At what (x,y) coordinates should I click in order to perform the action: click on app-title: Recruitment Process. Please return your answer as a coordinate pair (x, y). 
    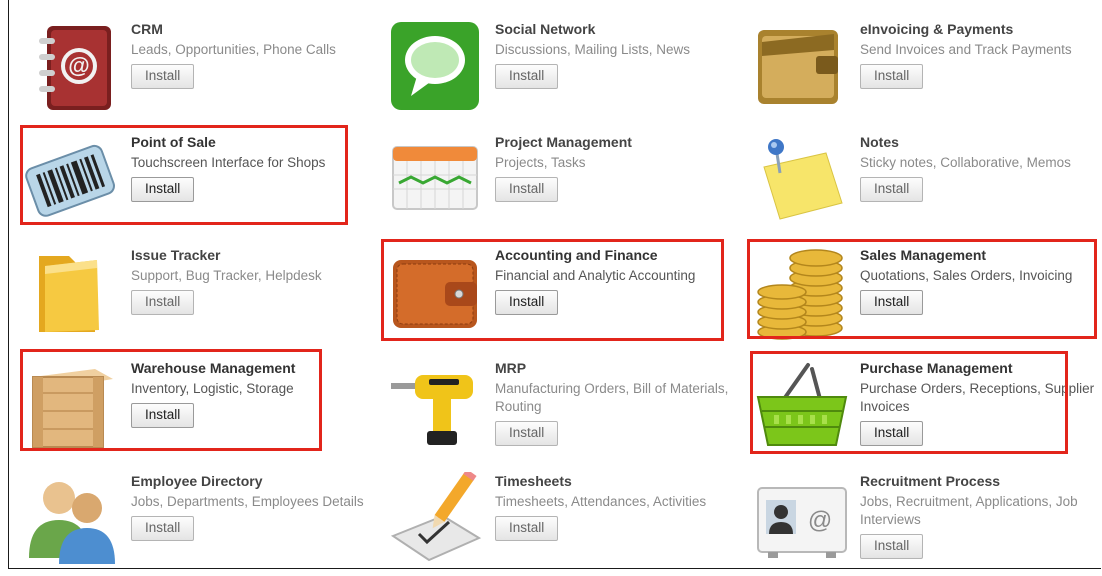
    Looking at the image, I should click on (930, 481).